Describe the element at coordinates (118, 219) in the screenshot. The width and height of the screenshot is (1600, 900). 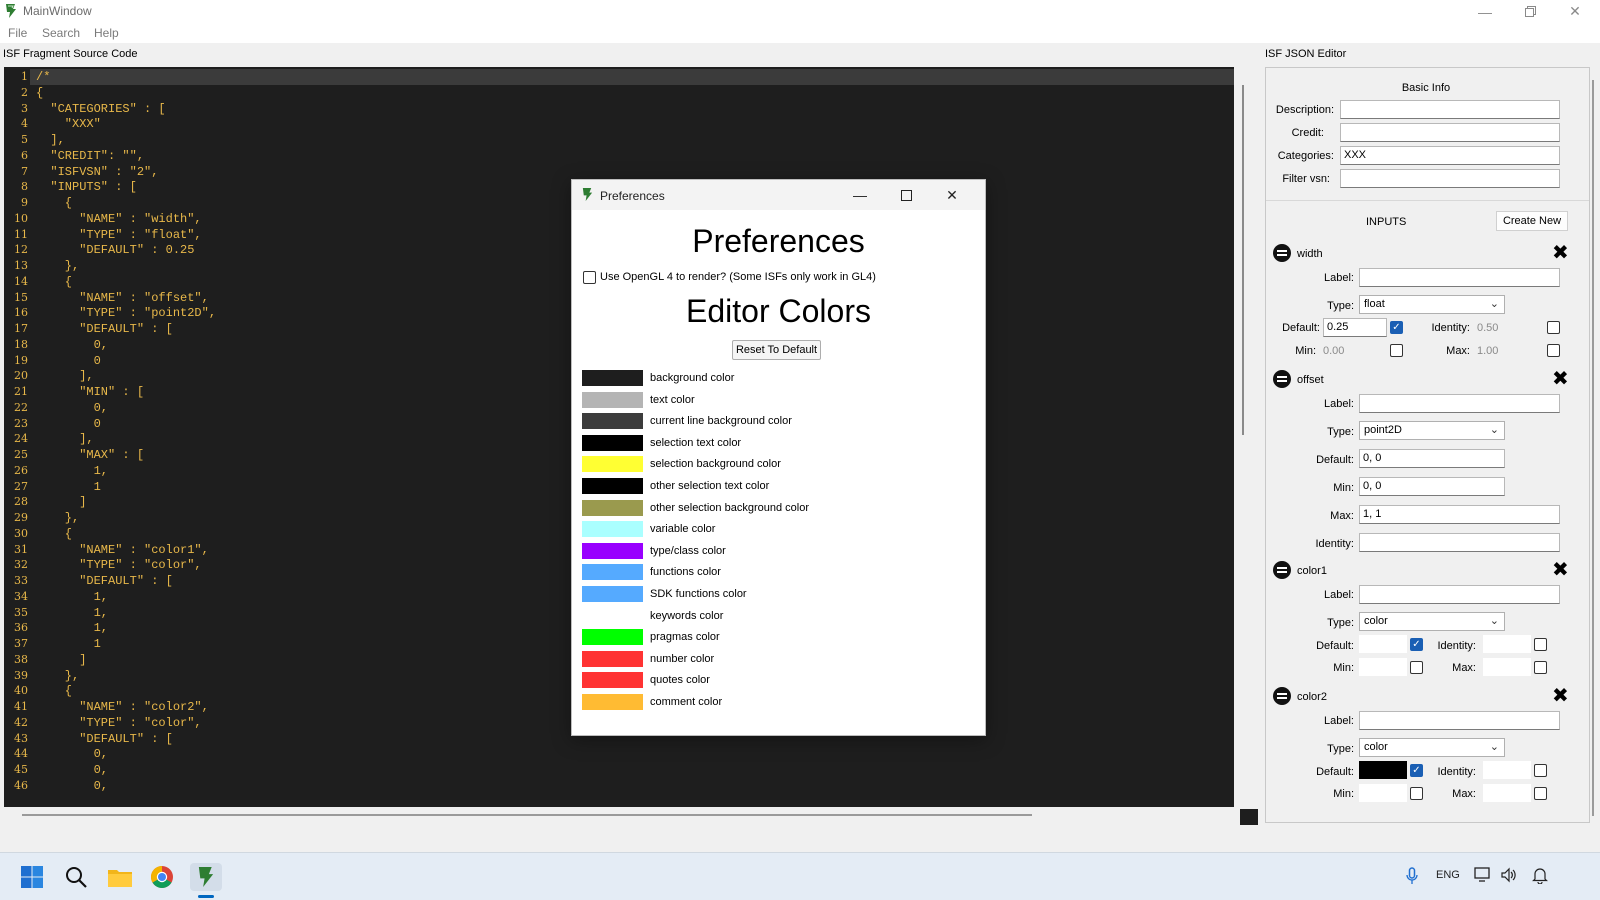
I see `code-line: "NAME" : "width",` at that location.